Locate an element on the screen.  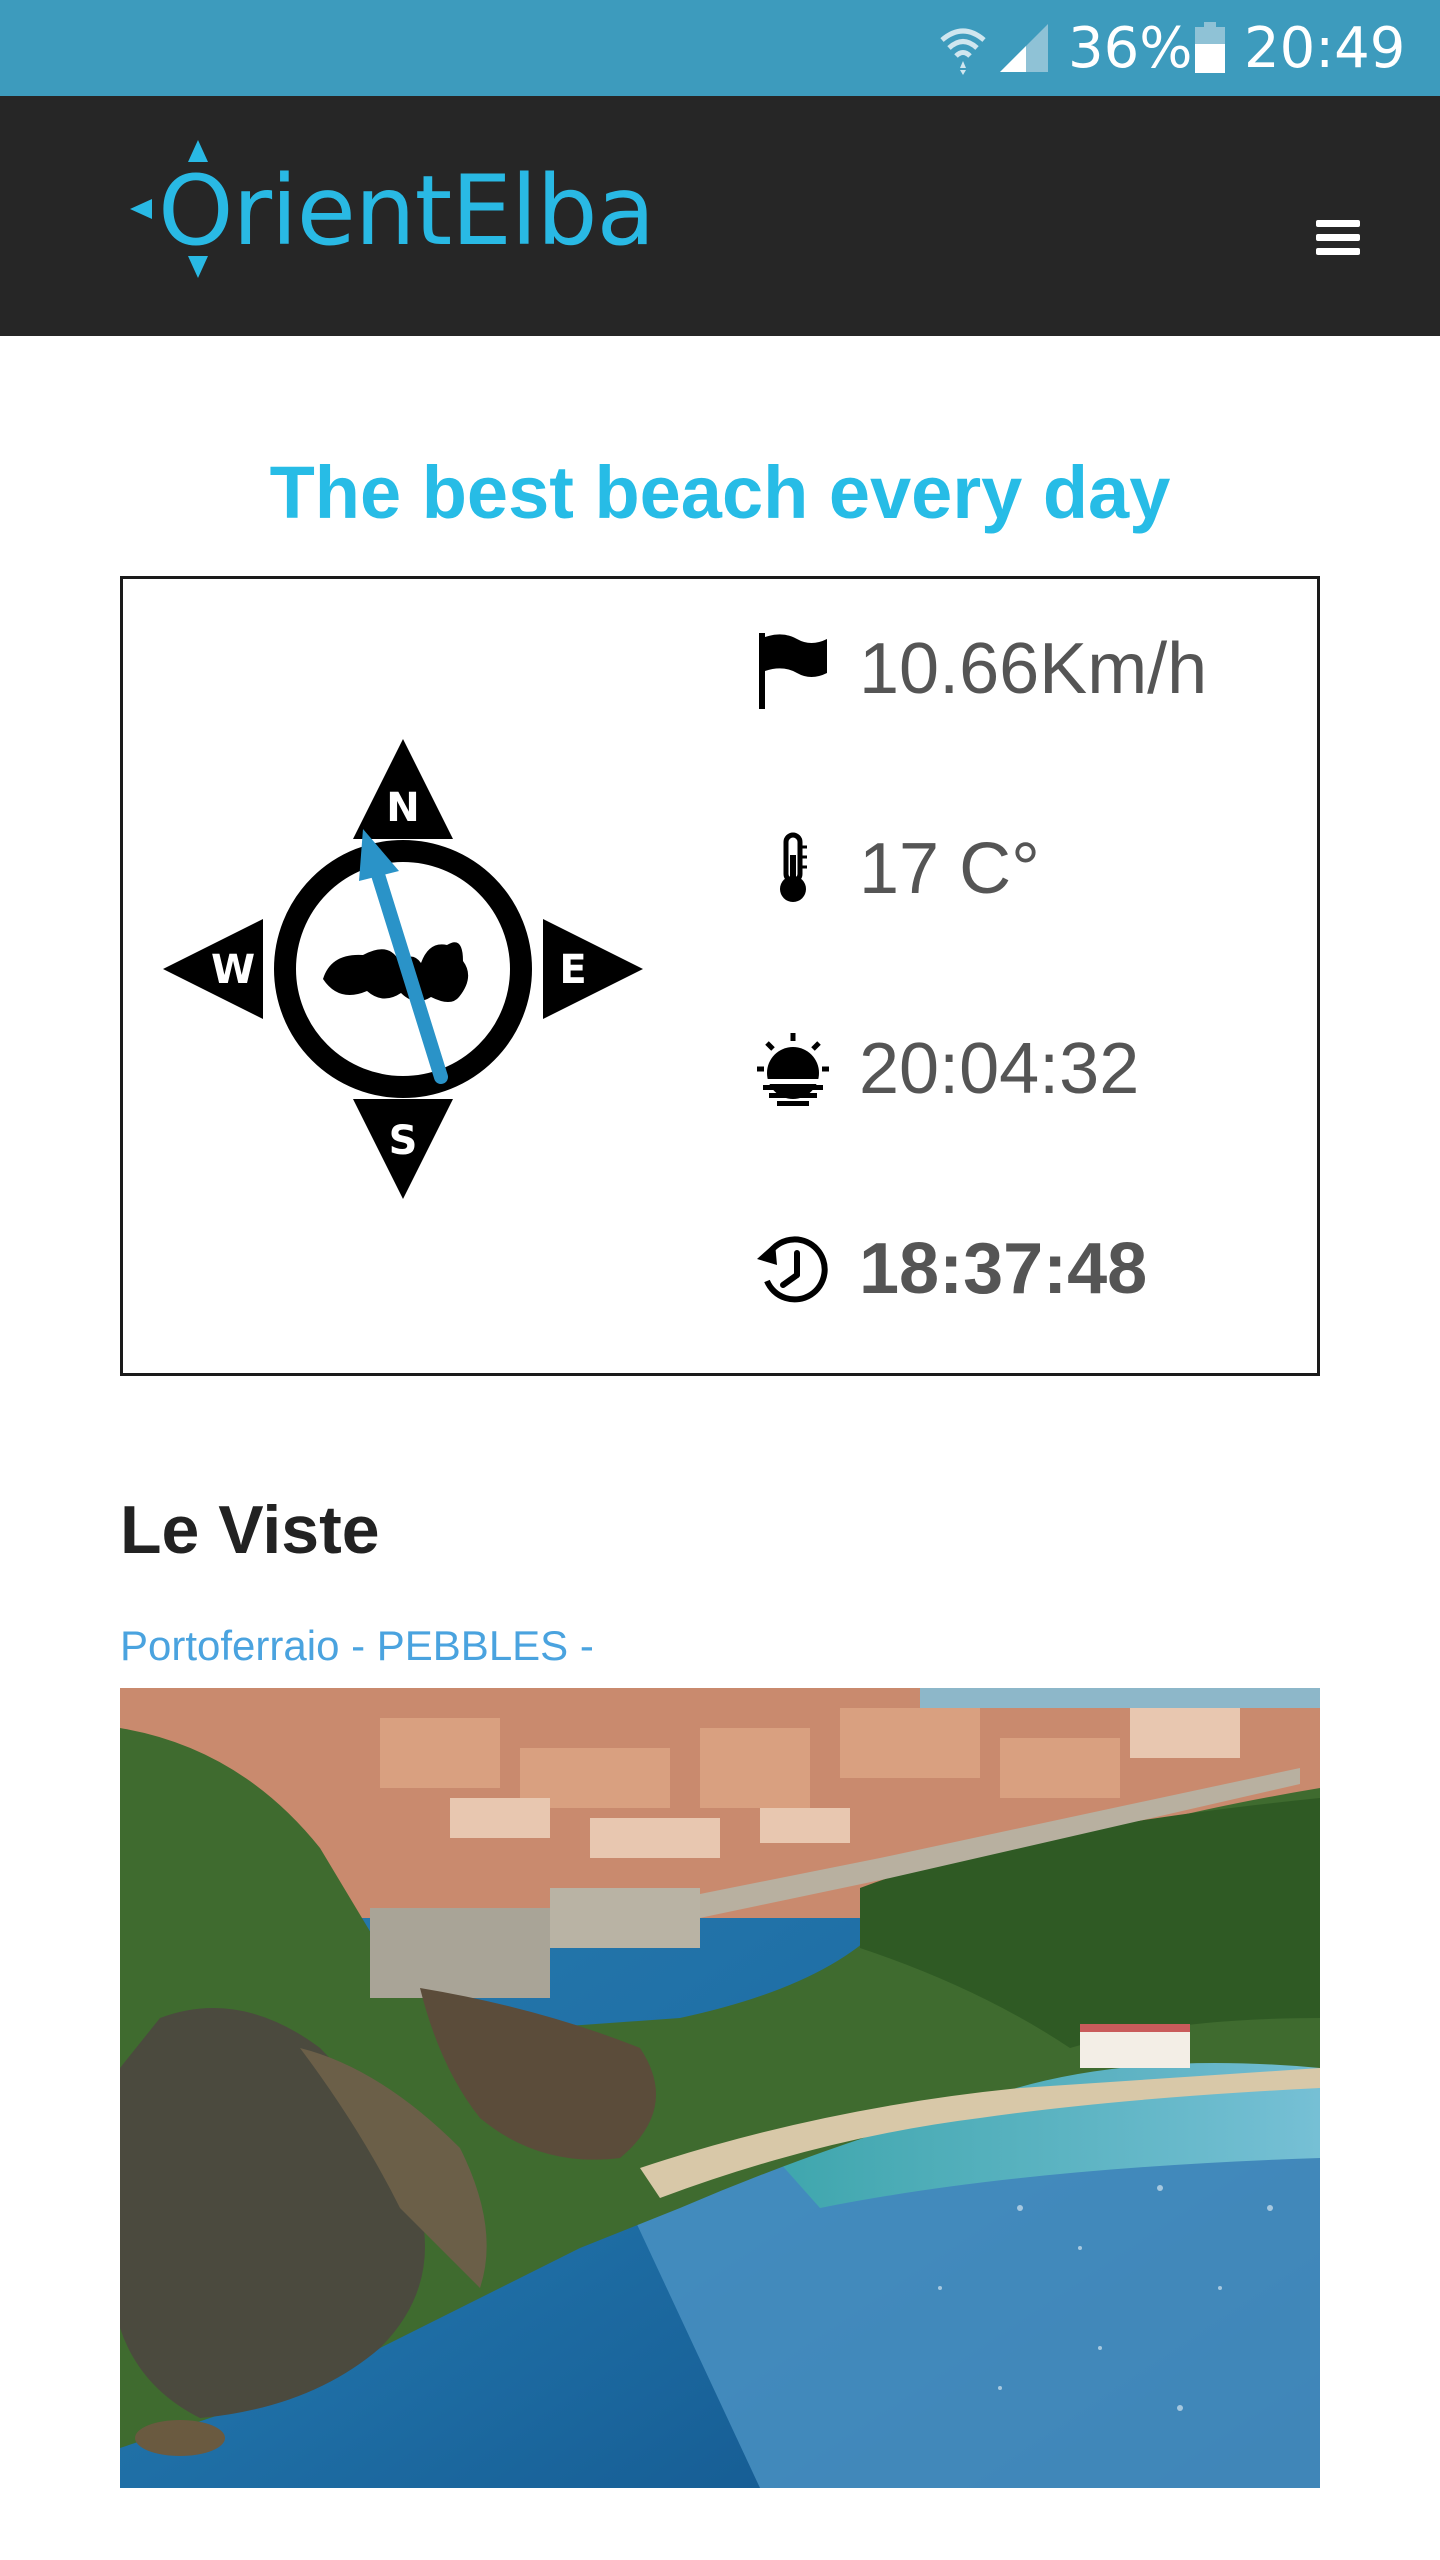
beach-name: Le Viste is located at coordinates (250, 1530).